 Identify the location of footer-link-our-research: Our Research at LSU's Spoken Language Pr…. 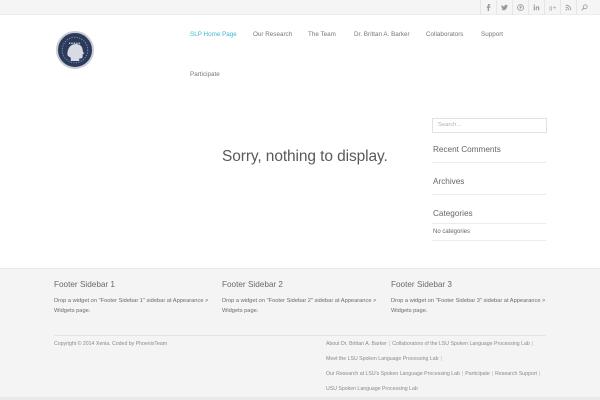
(393, 374).